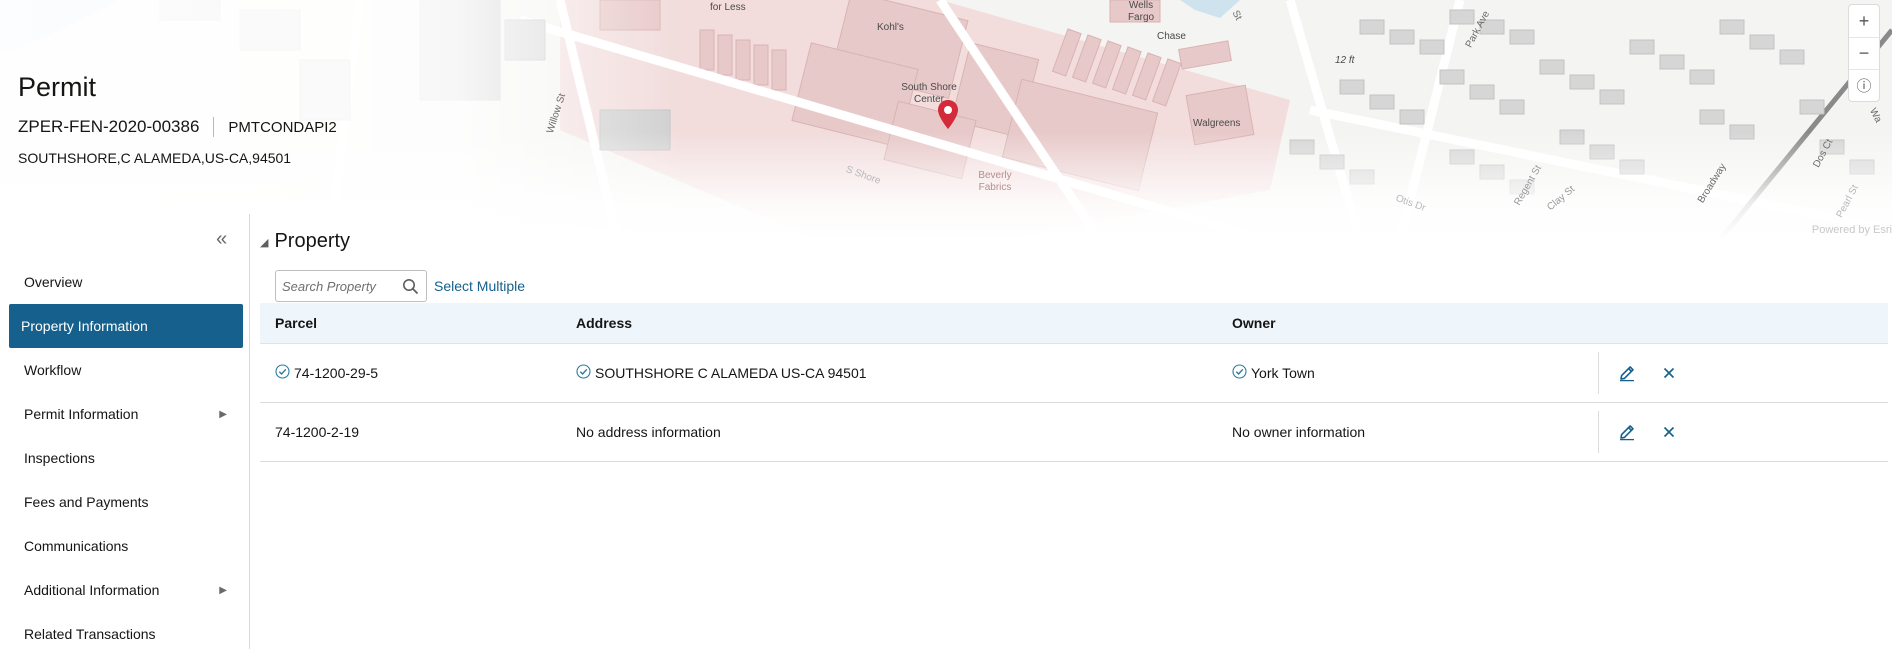 The width and height of the screenshot is (1892, 649). Describe the element at coordinates (1074, 241) in the screenshot. I see `property-section-header: ◢ Property` at that location.